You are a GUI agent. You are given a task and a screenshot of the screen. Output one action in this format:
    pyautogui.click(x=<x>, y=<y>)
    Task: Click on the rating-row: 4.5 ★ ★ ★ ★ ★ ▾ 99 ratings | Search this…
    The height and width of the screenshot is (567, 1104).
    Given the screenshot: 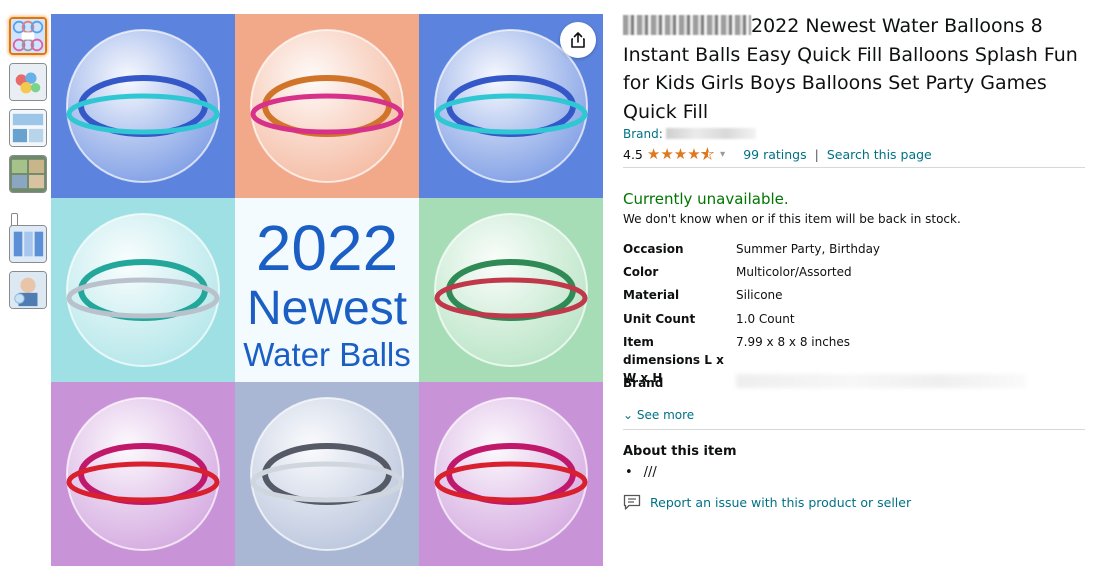 What is the action you would take?
    pyautogui.click(x=854, y=154)
    